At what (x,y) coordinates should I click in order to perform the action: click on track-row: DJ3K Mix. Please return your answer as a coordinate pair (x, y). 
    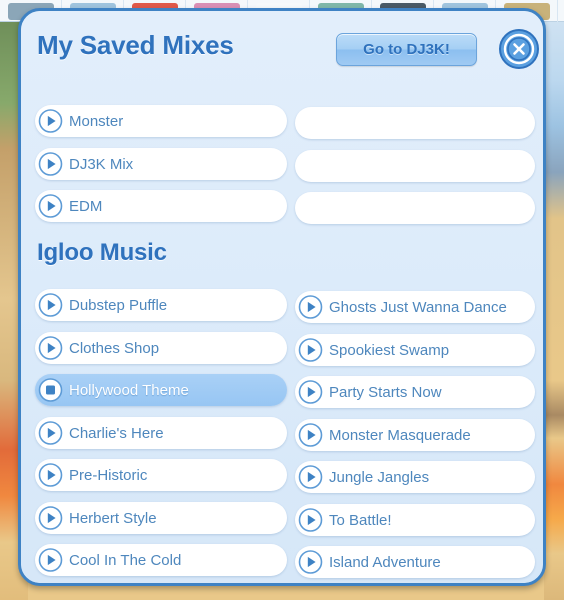
    Looking at the image, I should click on (161, 164).